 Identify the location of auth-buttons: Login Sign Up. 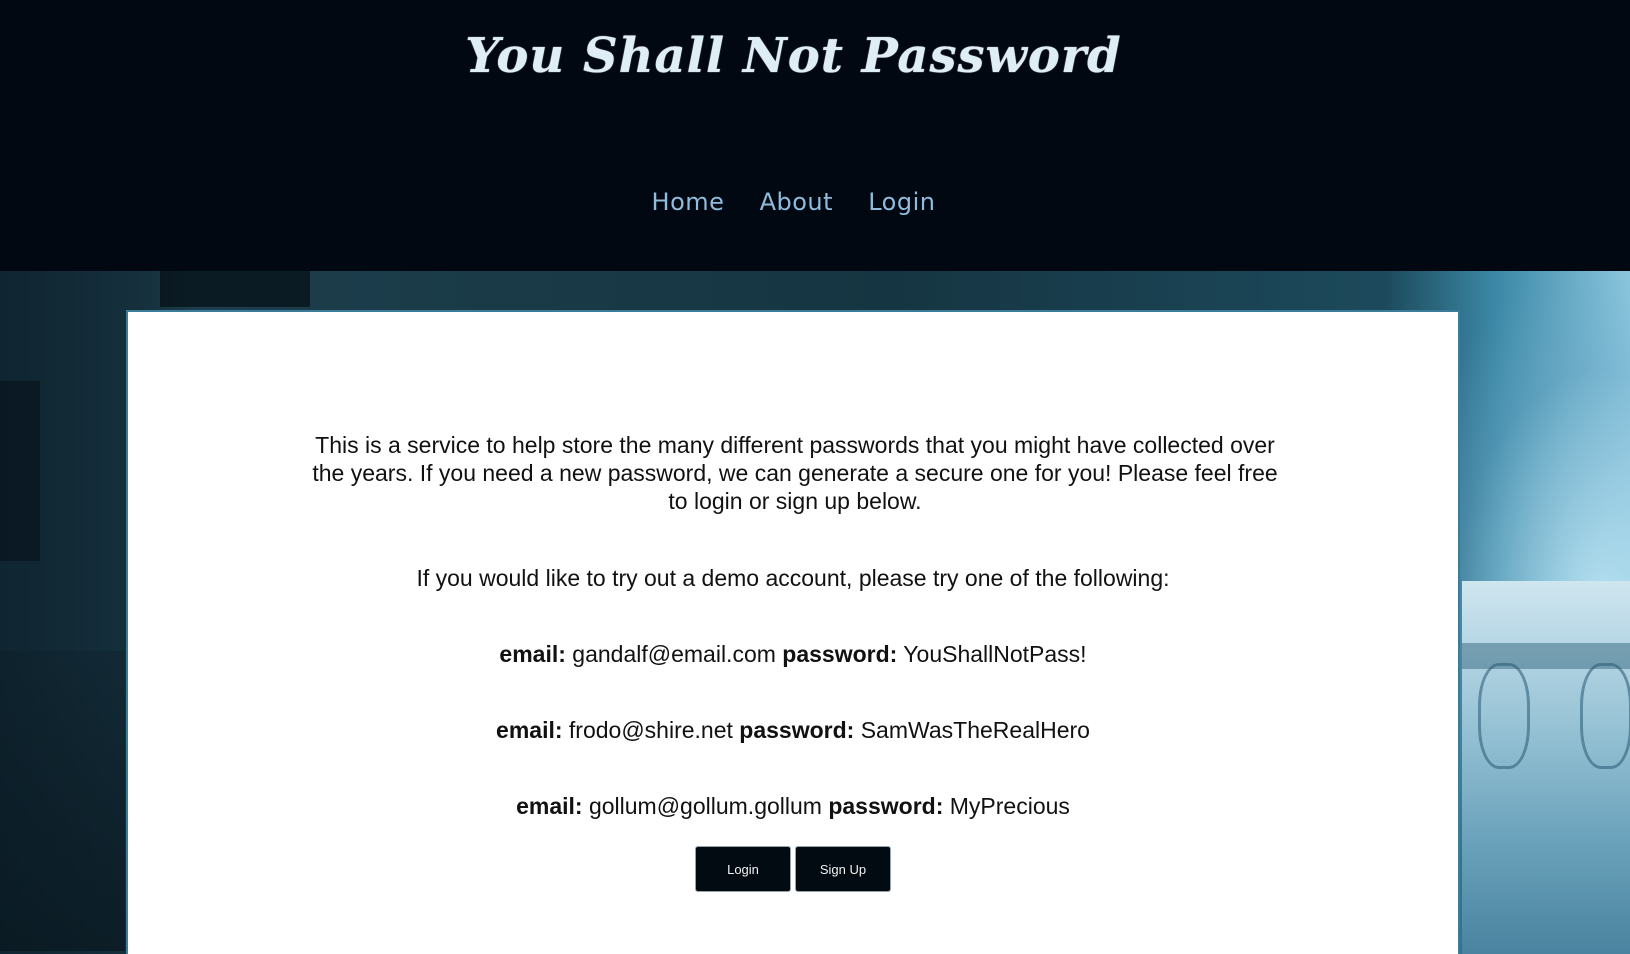
(793, 869).